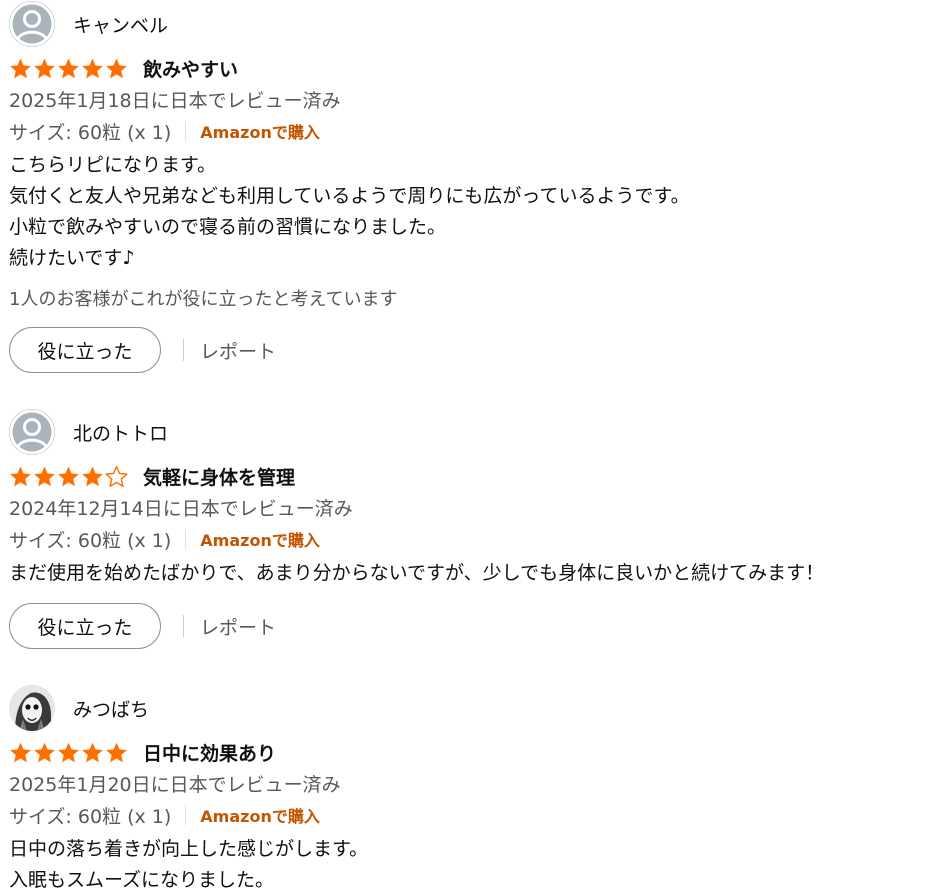 Image resolution: width=926 pixels, height=896 pixels. I want to click on reviewer-profile: みつばち, so click(79, 708).